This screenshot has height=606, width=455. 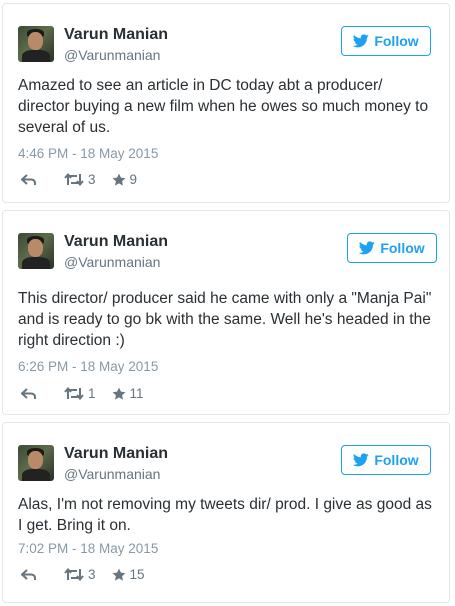 I want to click on retweet-button: 1, so click(x=80, y=393).